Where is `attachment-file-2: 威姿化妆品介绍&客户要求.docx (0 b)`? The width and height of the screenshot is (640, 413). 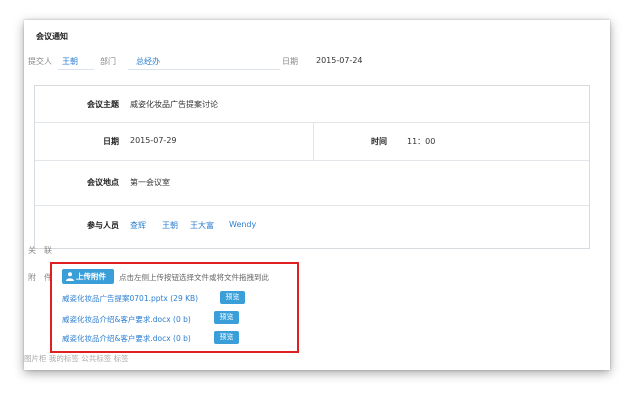
attachment-file-2: 威姿化妆品介绍&客户要求.docx (0 b) is located at coordinates (126, 319).